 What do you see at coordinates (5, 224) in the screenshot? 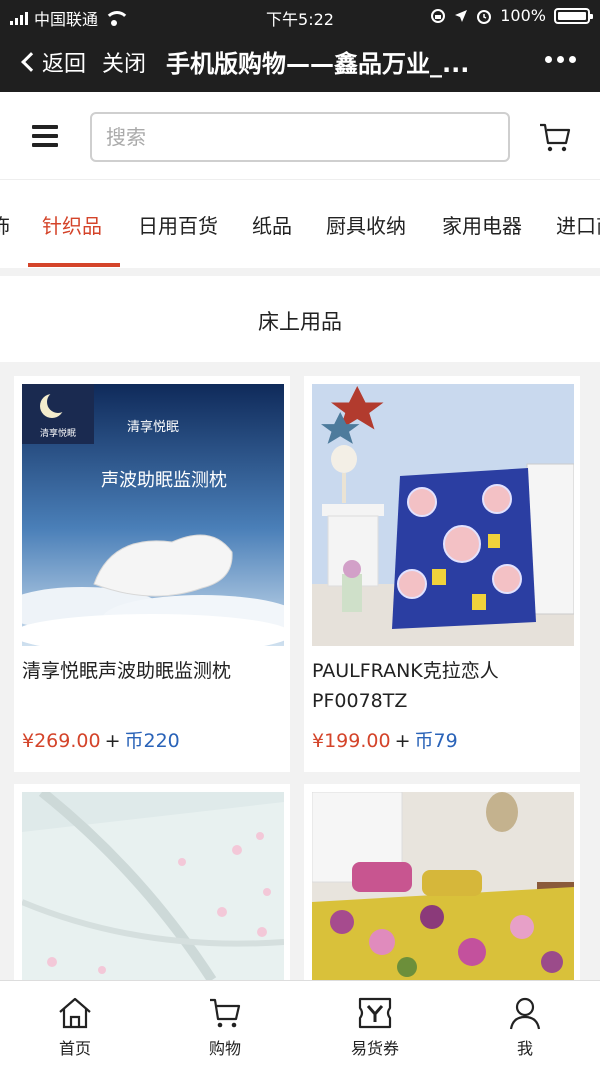
I see `tab-category-0: 饰` at bounding box center [5, 224].